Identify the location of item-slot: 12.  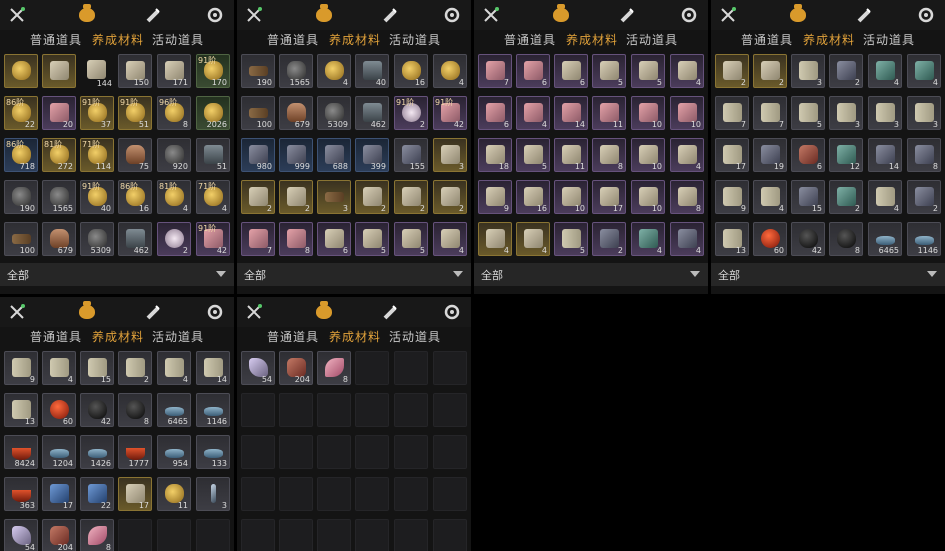
(846, 155).